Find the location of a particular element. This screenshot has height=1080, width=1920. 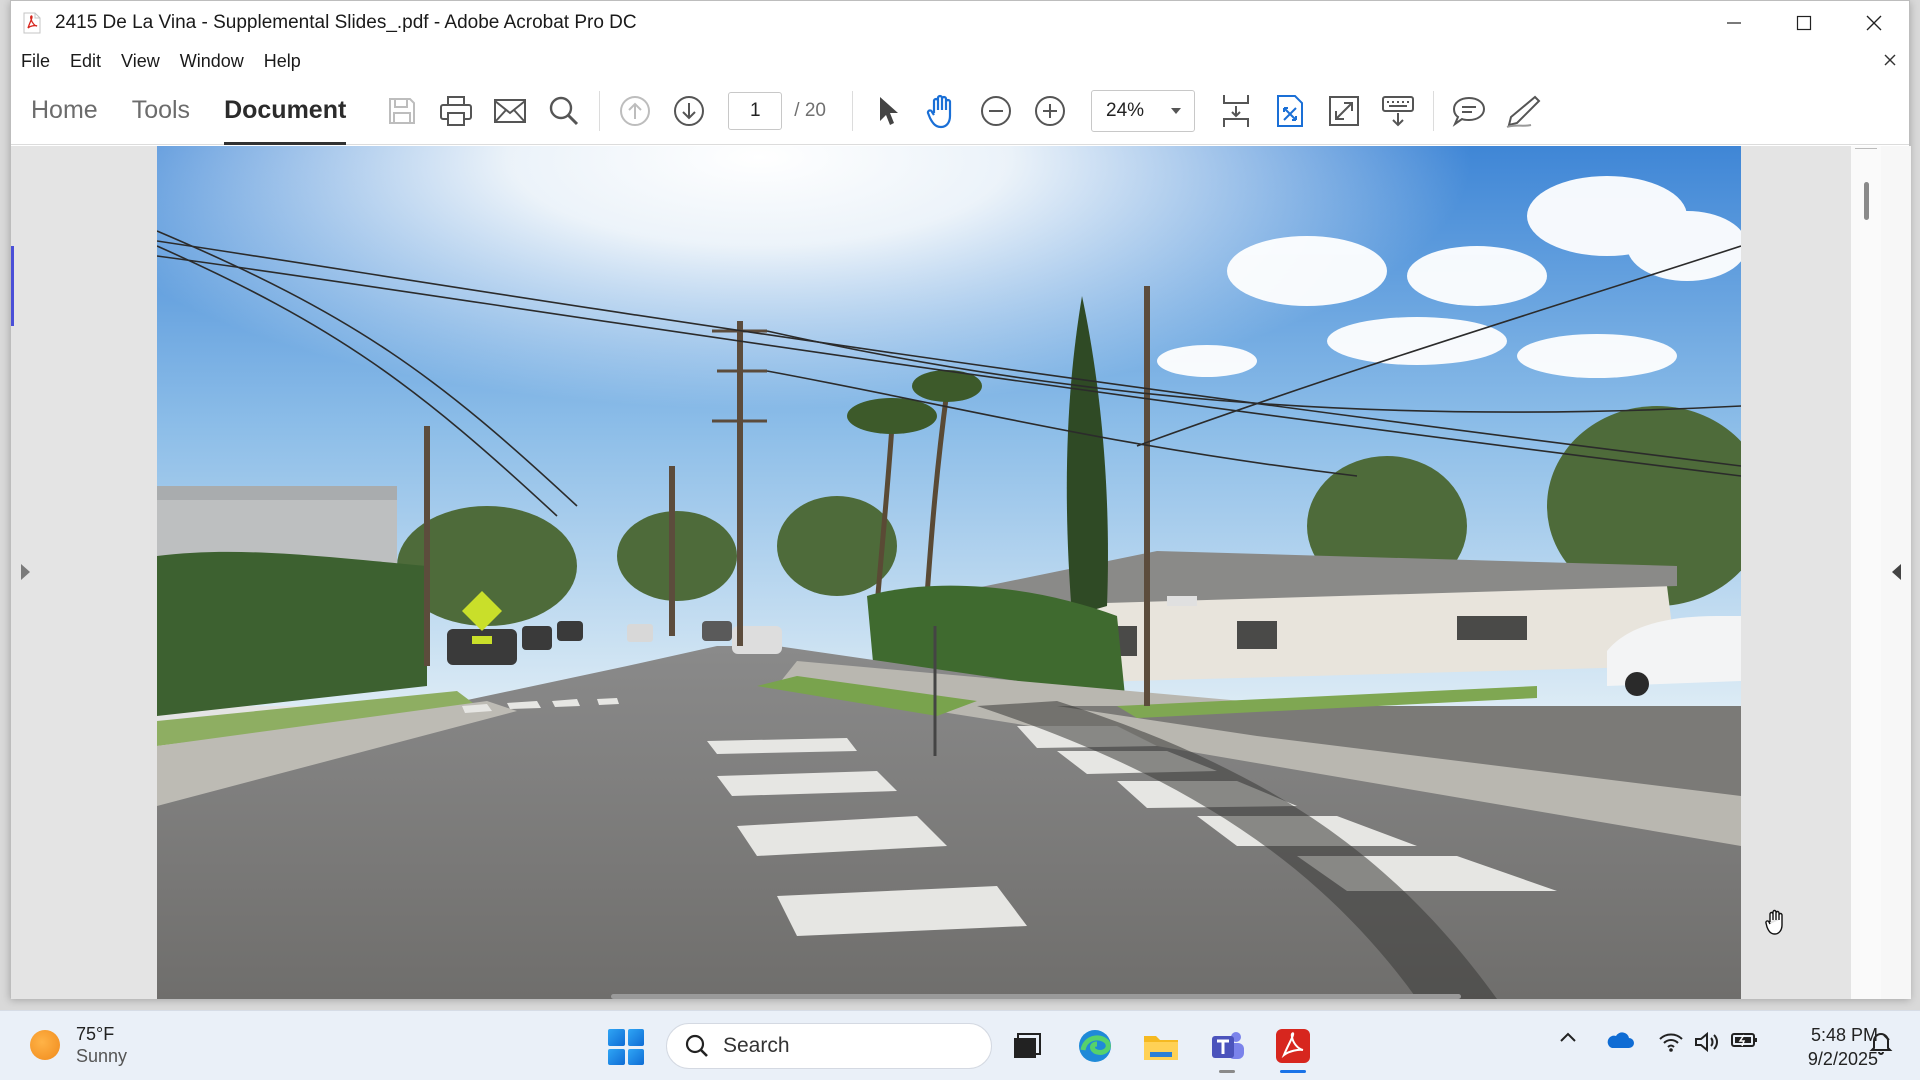

clock-date: 9/2/2025 is located at coordinates (1842, 1059).